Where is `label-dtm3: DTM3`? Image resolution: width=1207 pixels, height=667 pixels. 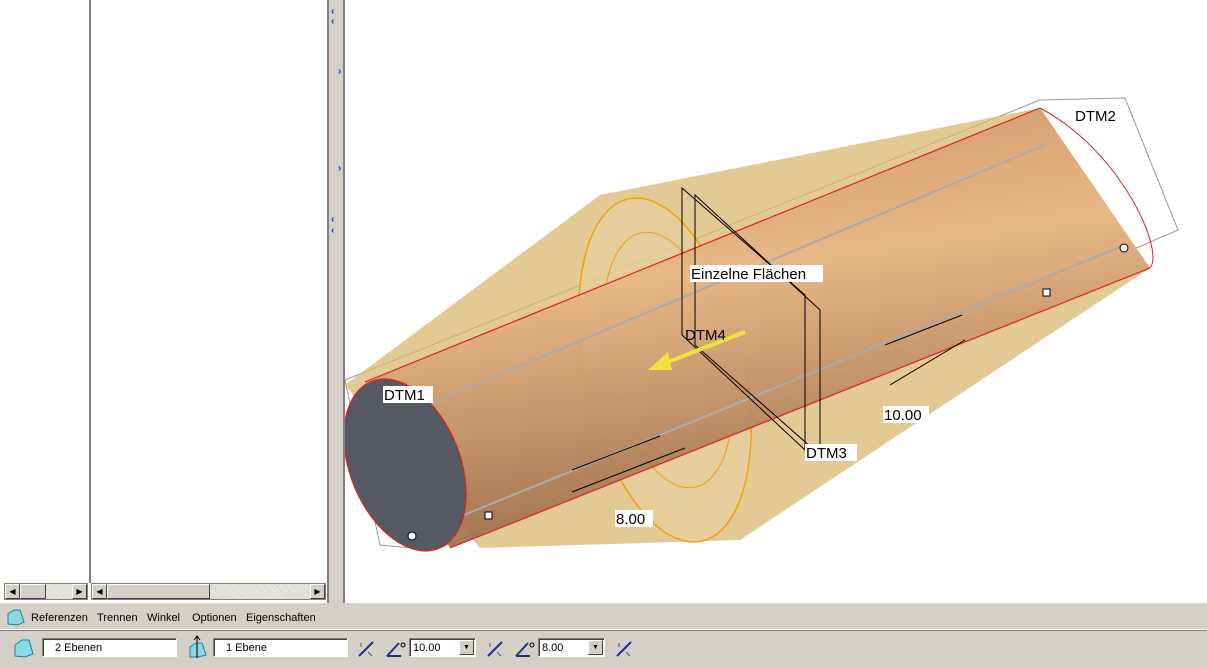
label-dtm3: DTM3 is located at coordinates (826, 453).